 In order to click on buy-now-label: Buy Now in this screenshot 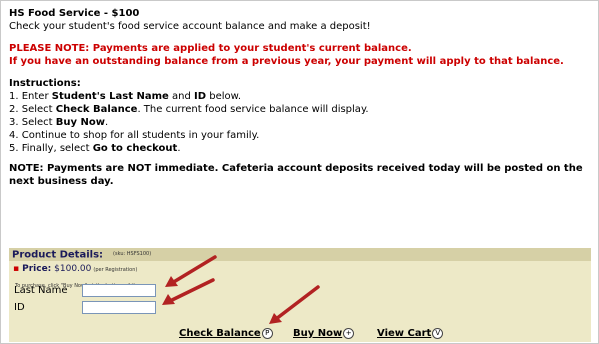, I will do `click(318, 333)`.